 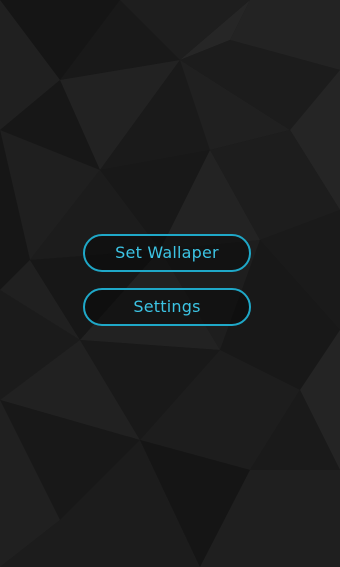 I want to click on set-wallpaper-button: Set Wallaper, so click(x=167, y=253).